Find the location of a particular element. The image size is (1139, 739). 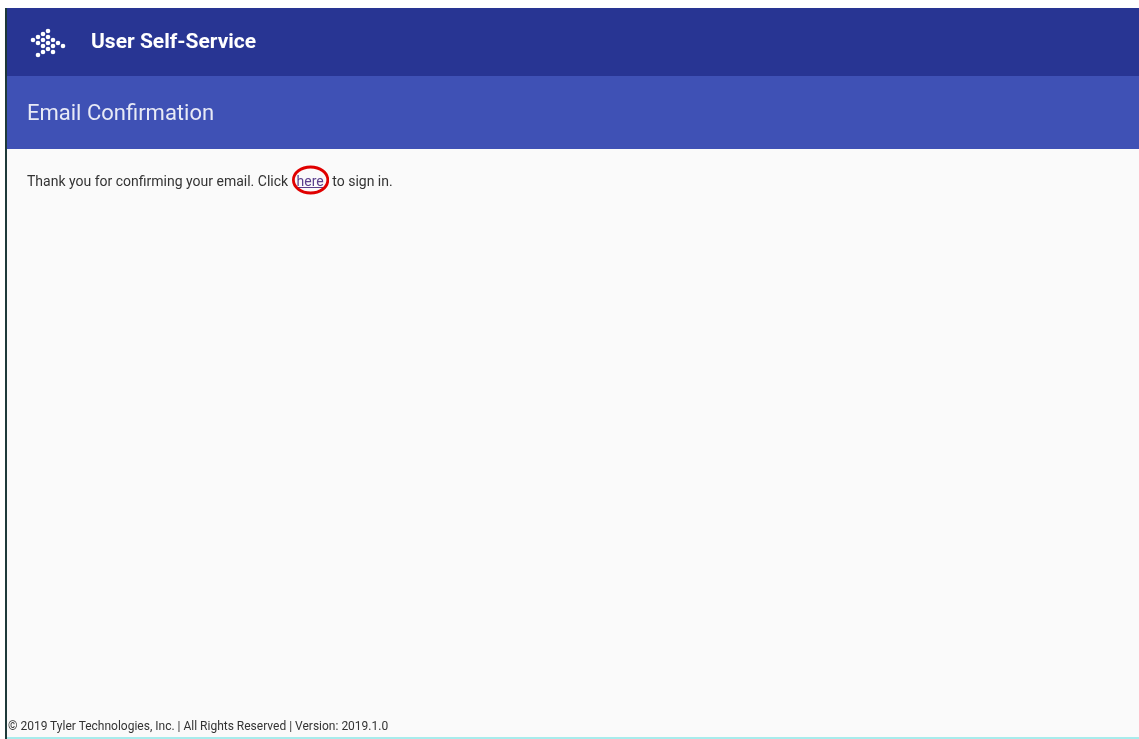

app-title: User Self-Service is located at coordinates (174, 42).